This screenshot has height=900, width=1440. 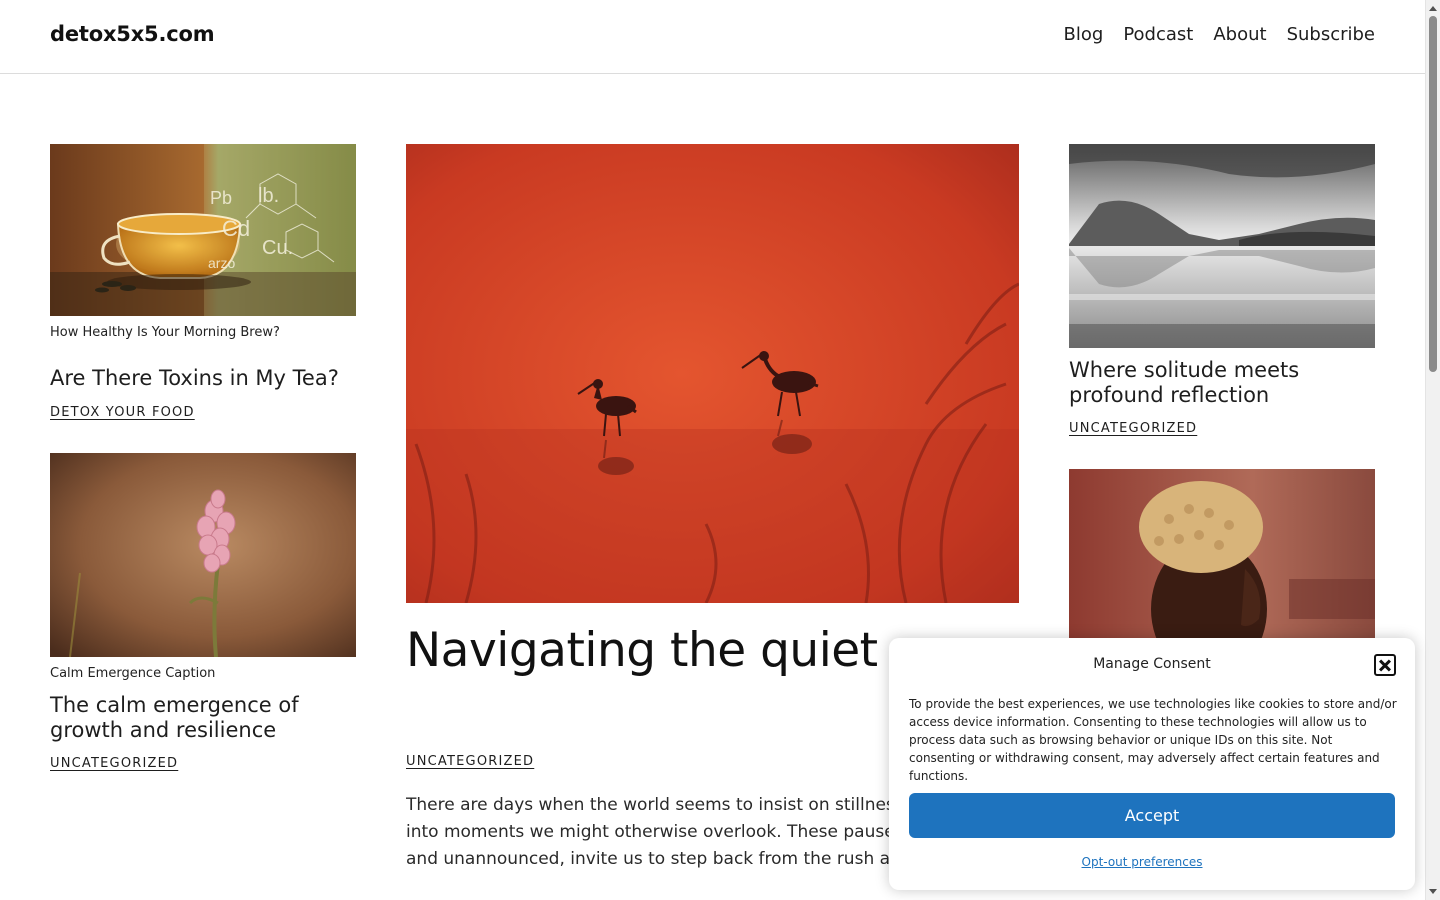 What do you see at coordinates (203, 378) in the screenshot?
I see `tea-post-title: Are There Toxins in My Tea?` at bounding box center [203, 378].